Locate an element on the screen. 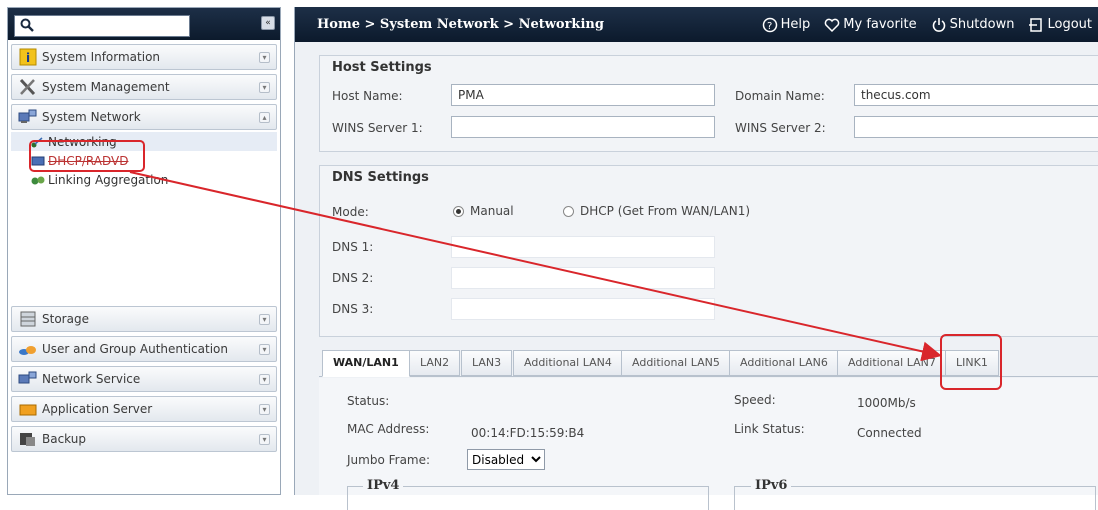  menu-label: Network Service is located at coordinates (91, 379).